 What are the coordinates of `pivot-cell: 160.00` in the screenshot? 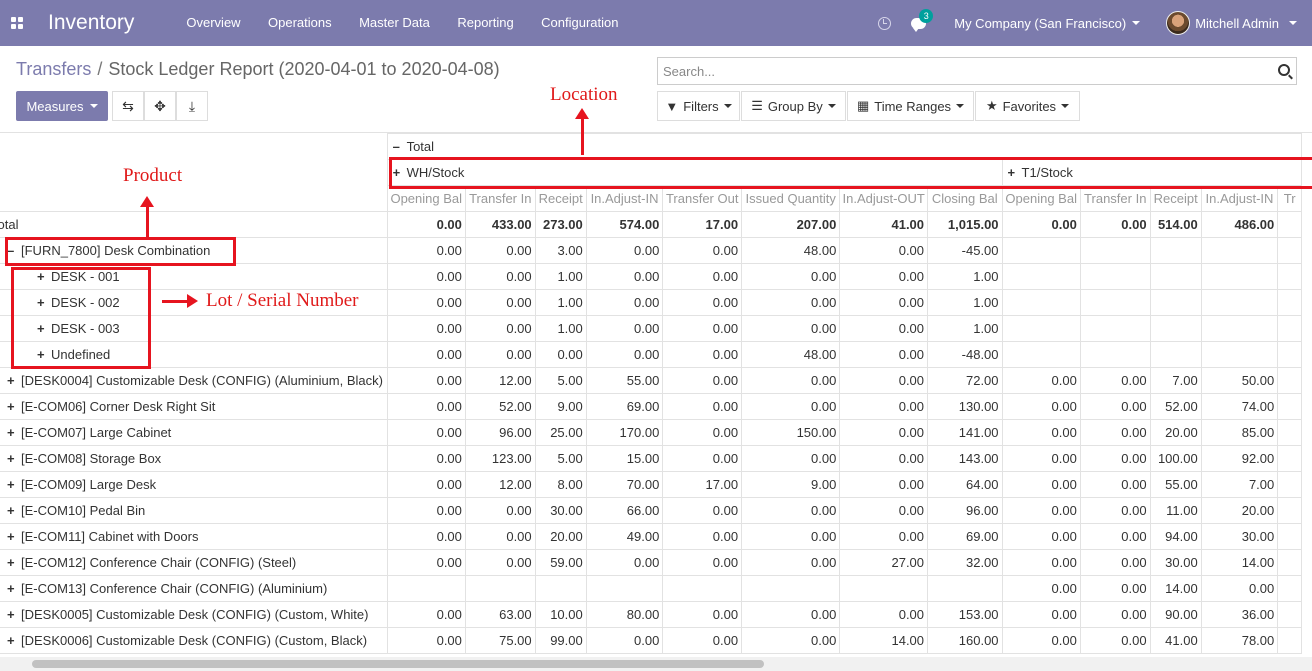 It's located at (965, 640).